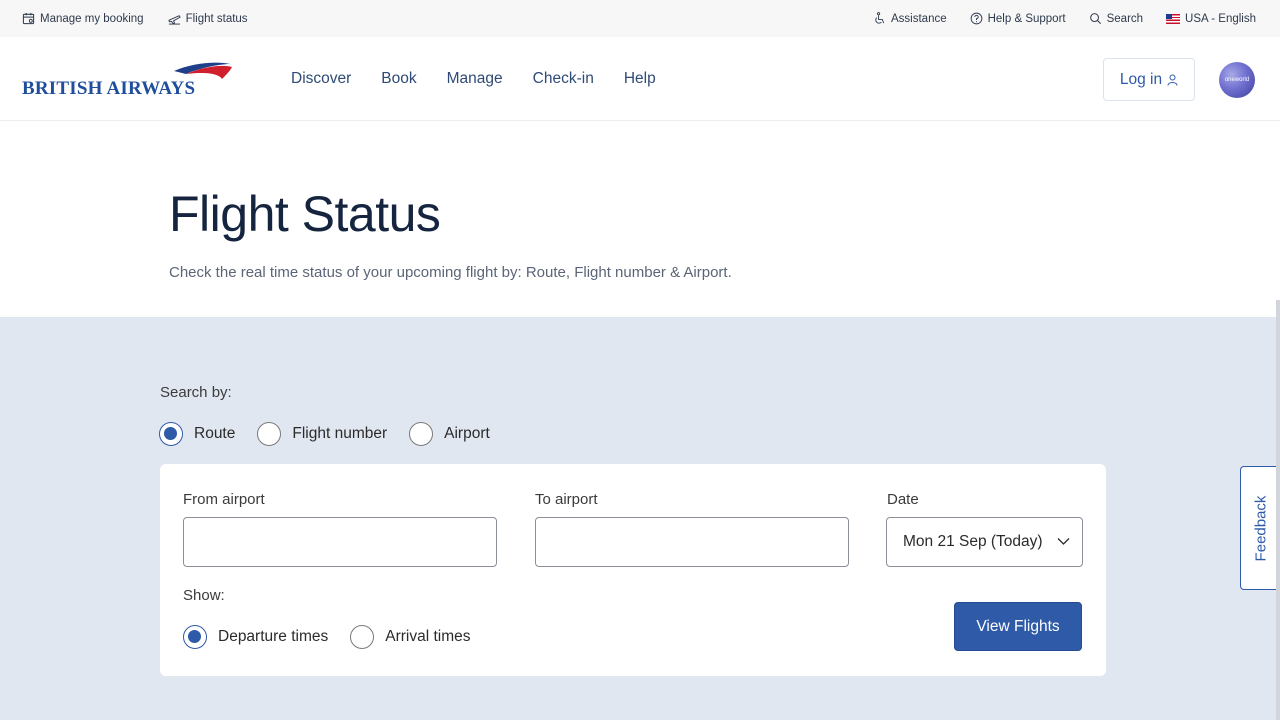 The image size is (1280, 720). What do you see at coordinates (973, 541) in the screenshot?
I see `date-value: Mon 21 Sep (Today)` at bounding box center [973, 541].